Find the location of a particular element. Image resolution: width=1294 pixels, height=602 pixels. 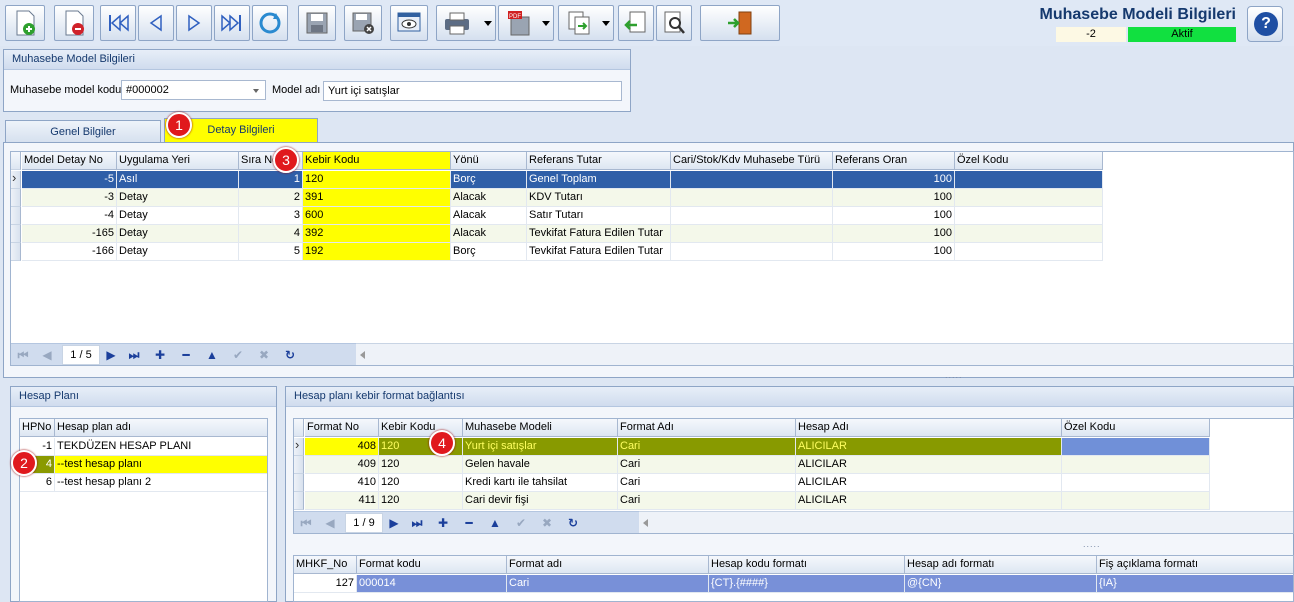

col-header-application: Uygulama Yeri is located at coordinates (178, 161).